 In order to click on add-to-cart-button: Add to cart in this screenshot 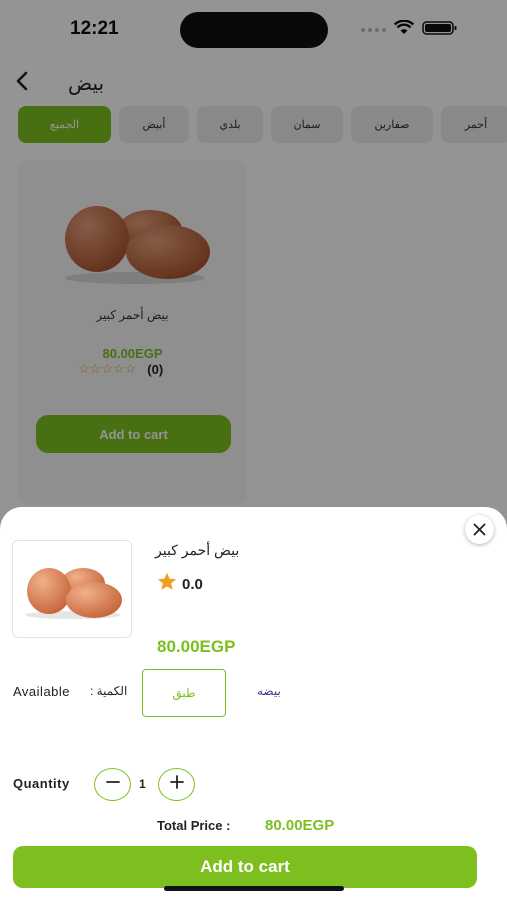, I will do `click(245, 867)`.